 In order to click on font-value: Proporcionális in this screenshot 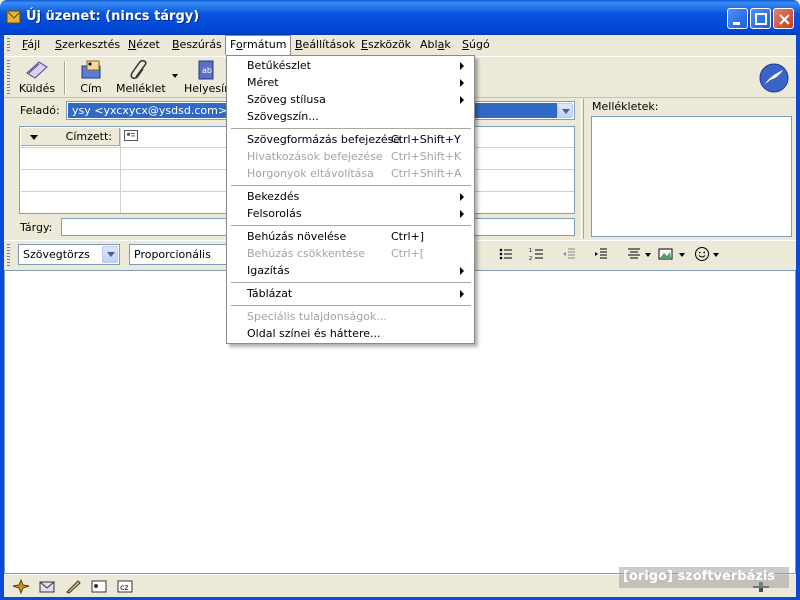, I will do `click(172, 254)`.